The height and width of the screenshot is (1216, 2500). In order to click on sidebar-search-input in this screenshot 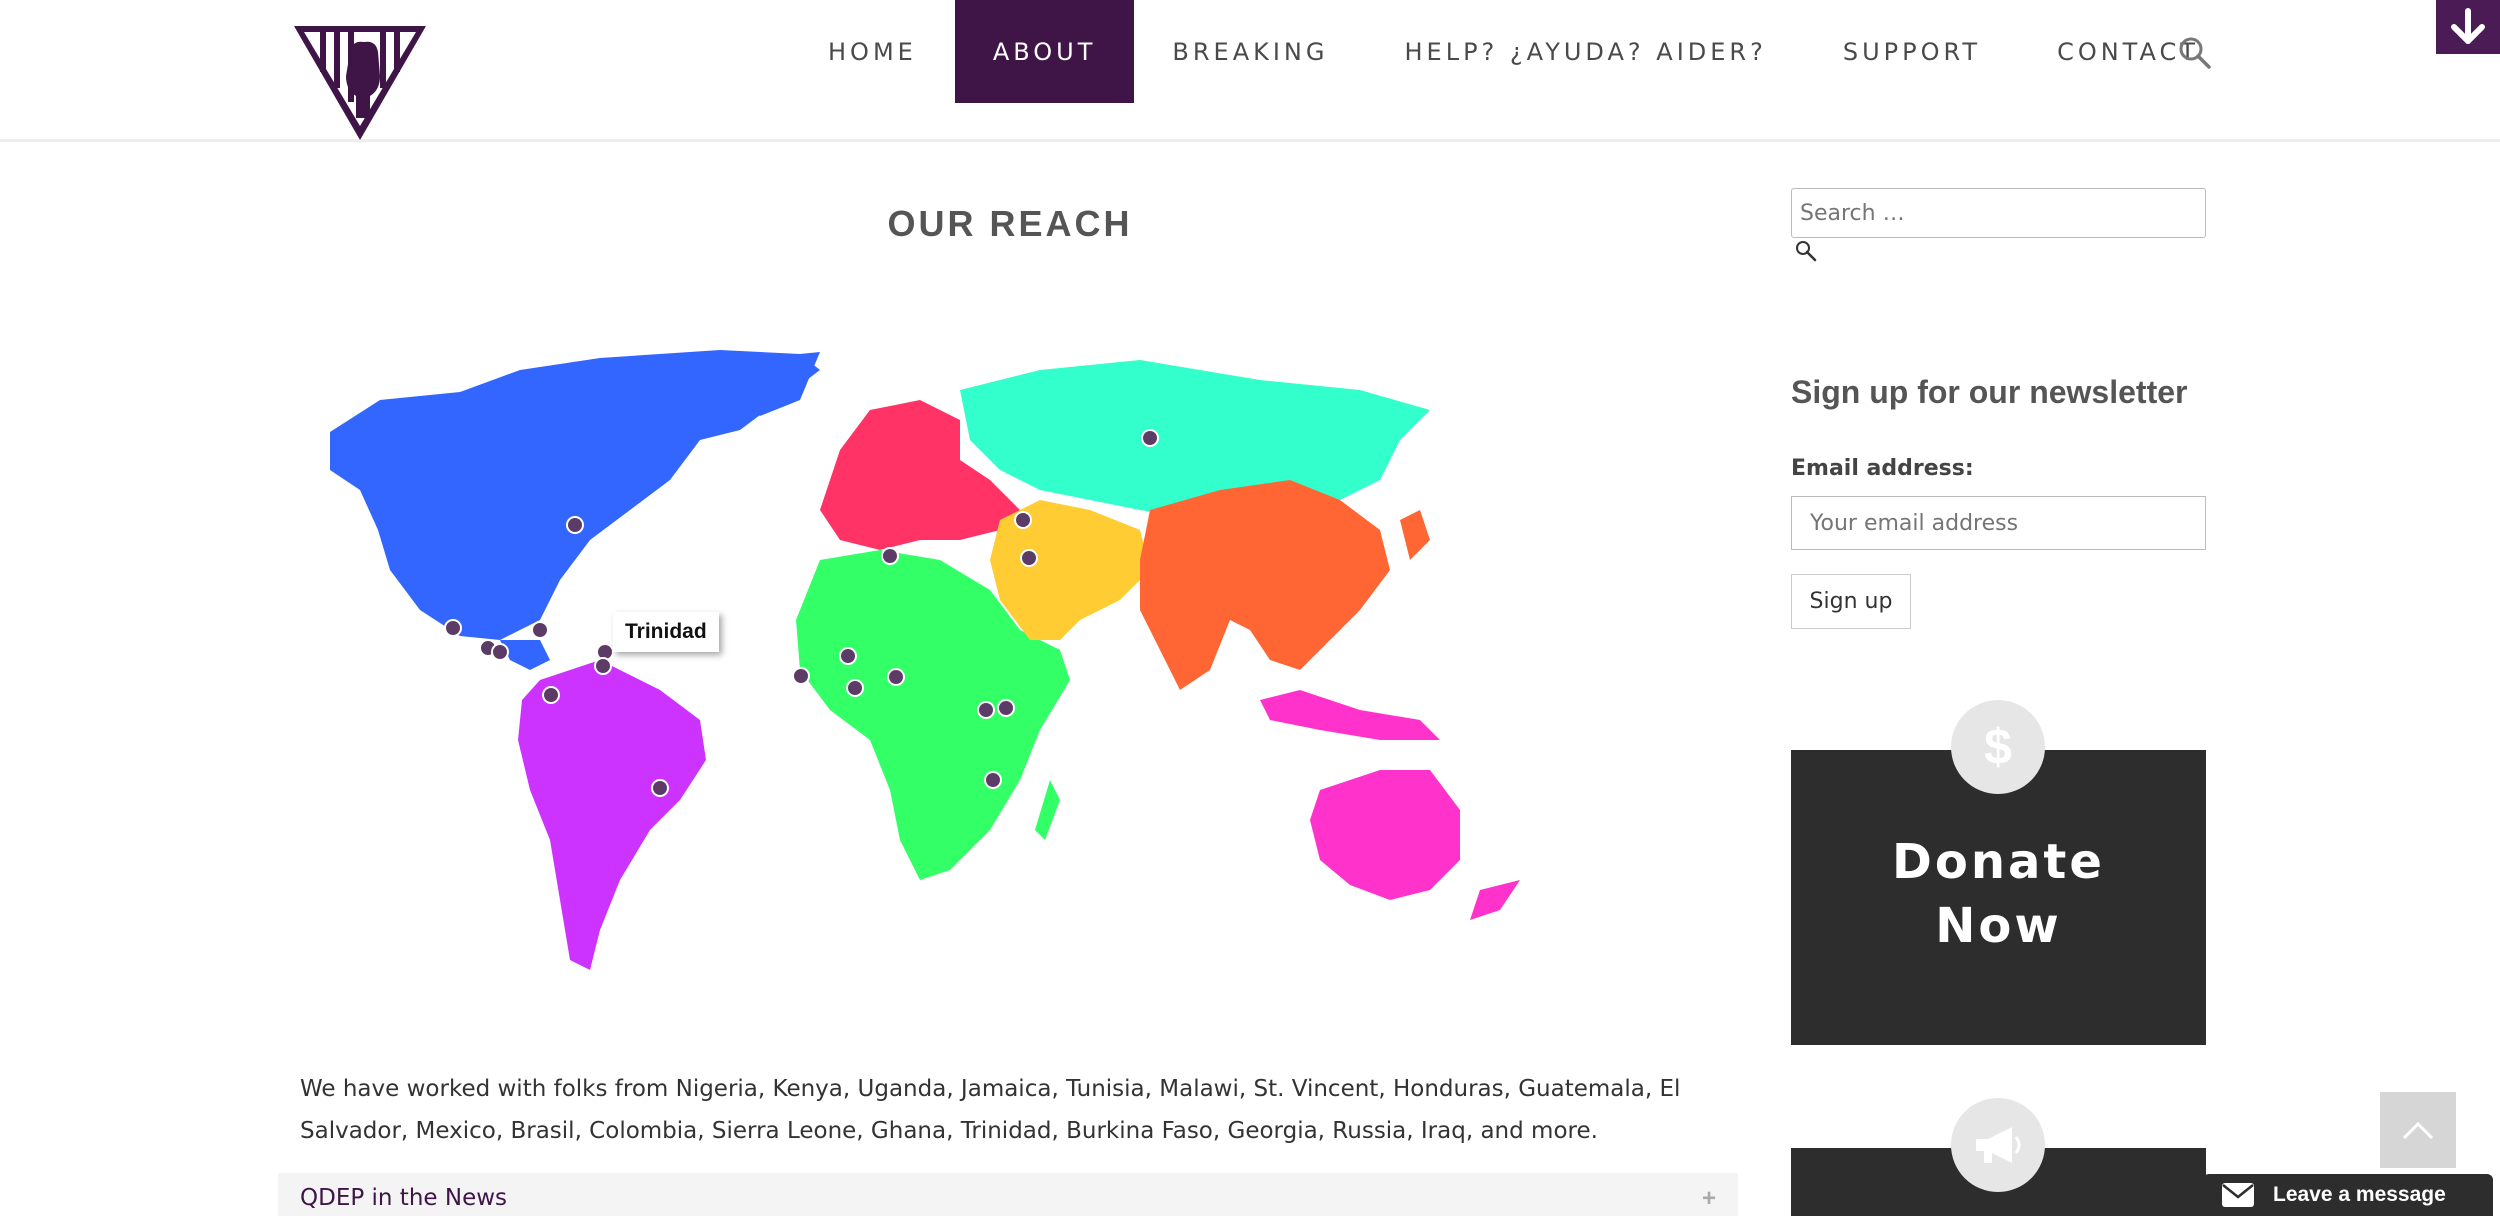, I will do `click(1998, 213)`.